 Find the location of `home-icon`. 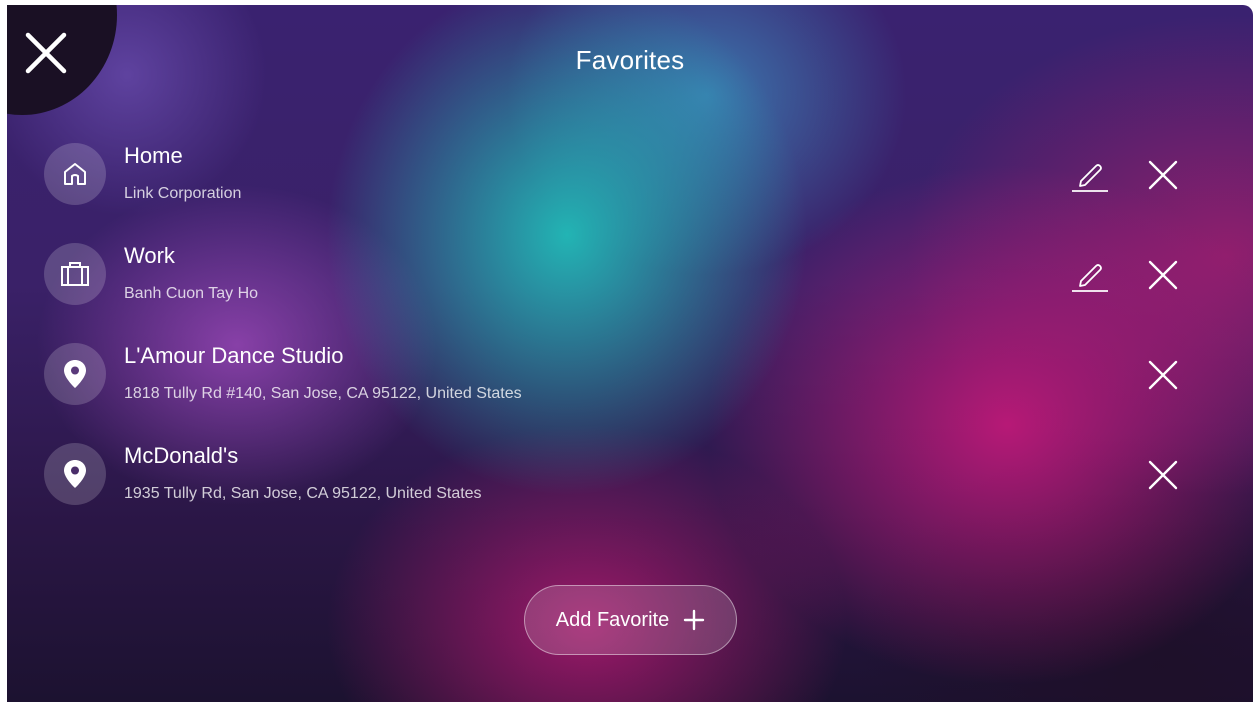

home-icon is located at coordinates (75, 174).